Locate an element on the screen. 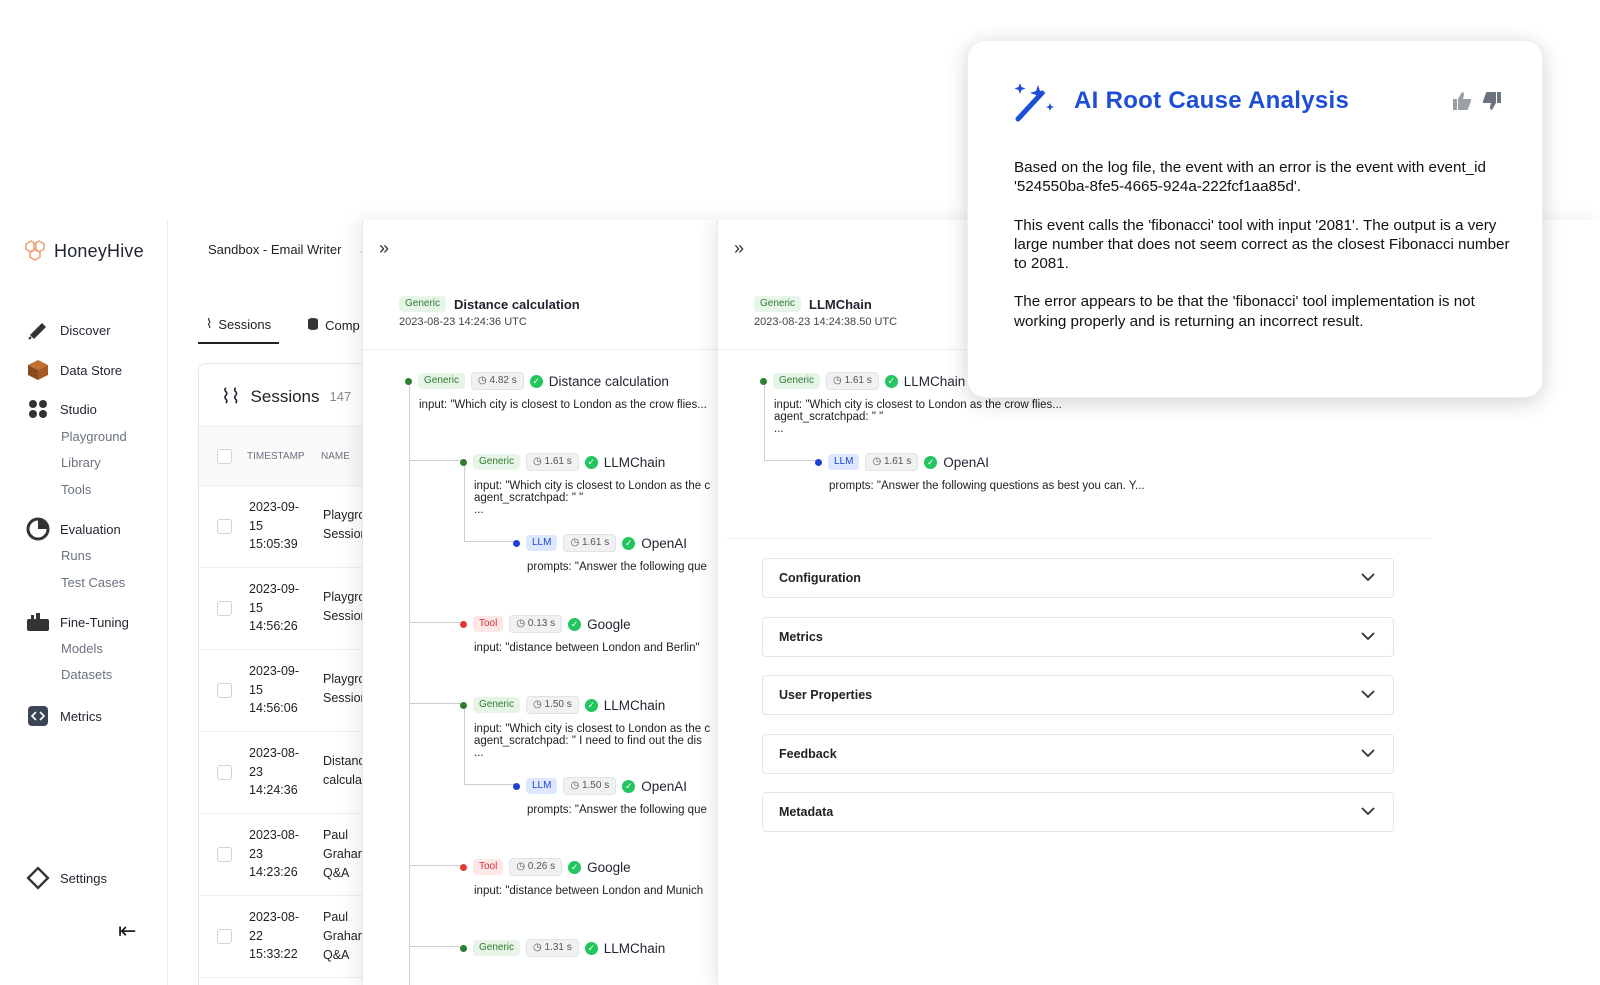 This screenshot has width=1600, height=985. timestamp-line: 14:56:26 is located at coordinates (273, 626).